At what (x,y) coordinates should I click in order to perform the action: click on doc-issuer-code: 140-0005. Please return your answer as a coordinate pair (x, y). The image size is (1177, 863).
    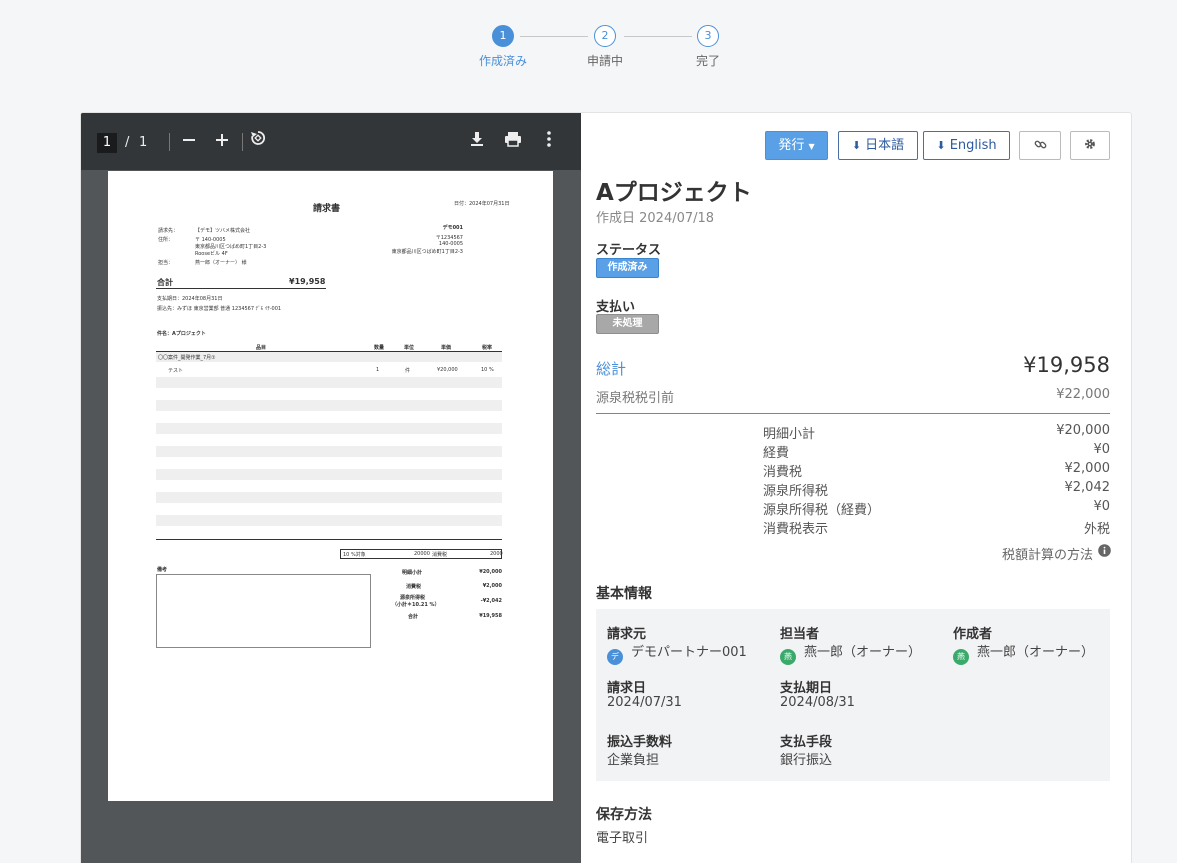
    Looking at the image, I should click on (450, 244).